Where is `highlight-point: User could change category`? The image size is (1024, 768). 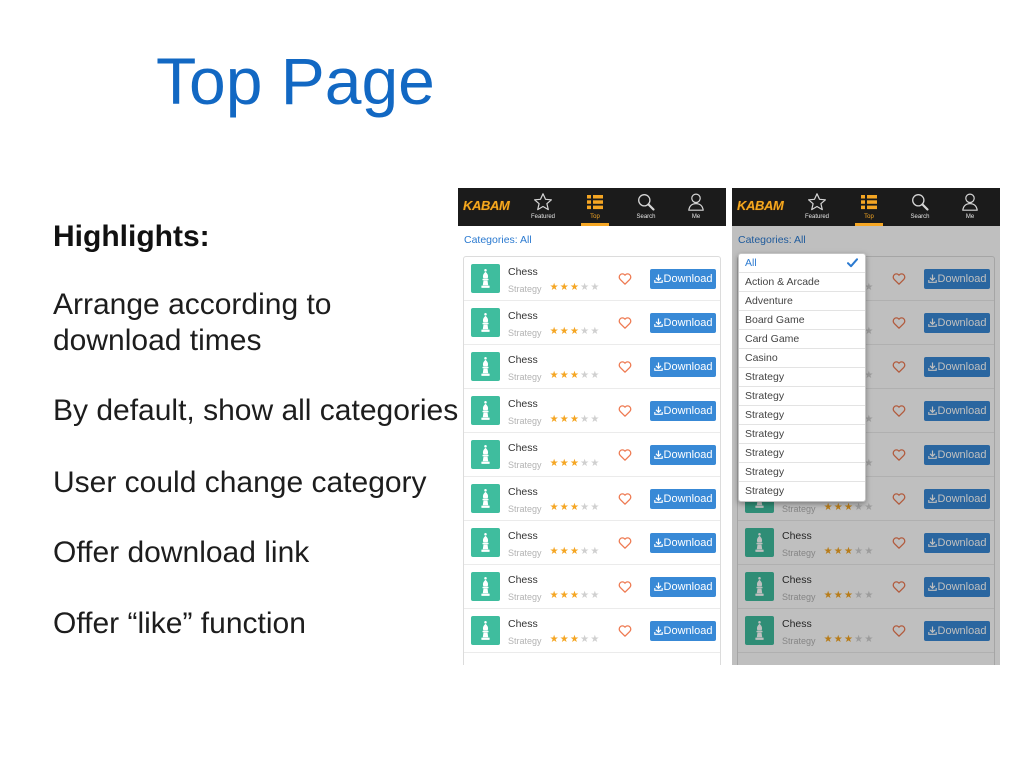
highlight-point: User could change category is located at coordinates (240, 482).